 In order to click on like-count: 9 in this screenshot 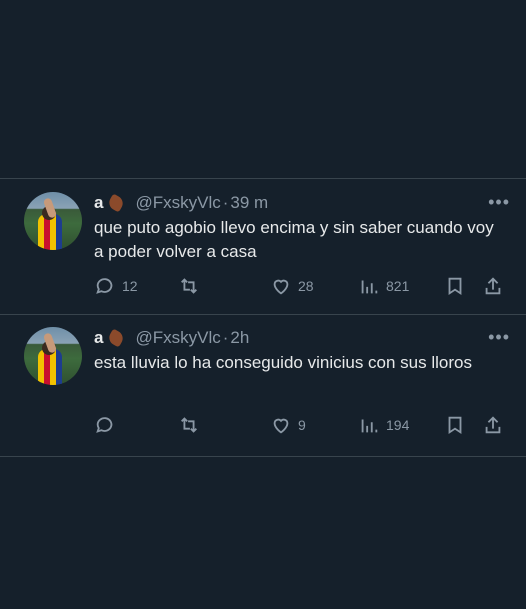, I will do `click(302, 425)`.